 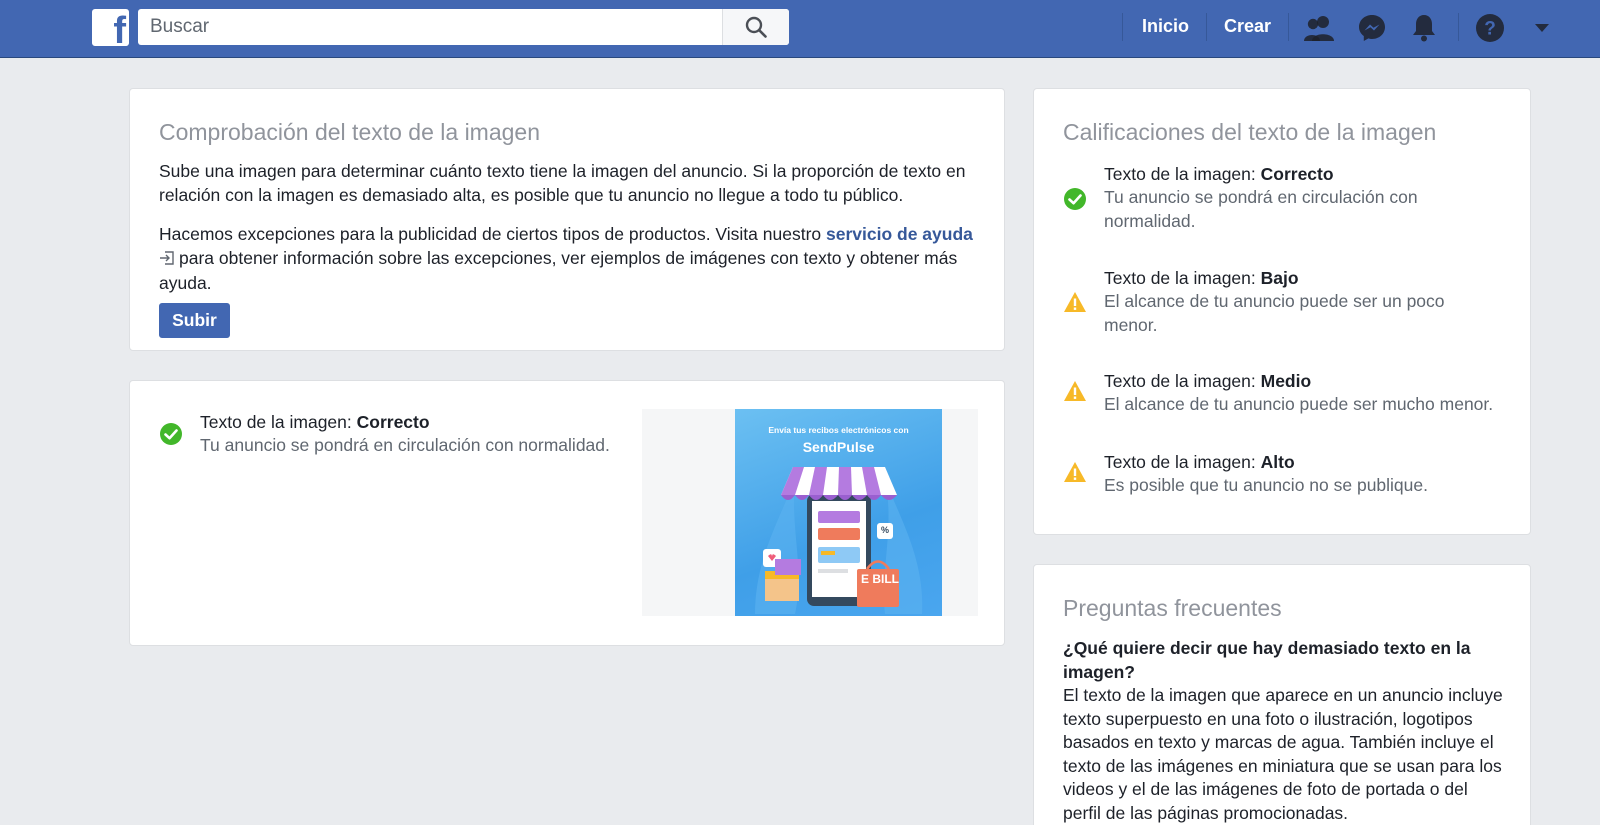 What do you see at coordinates (278, 422) in the screenshot?
I see `result-label: Texto de la imagen:` at bounding box center [278, 422].